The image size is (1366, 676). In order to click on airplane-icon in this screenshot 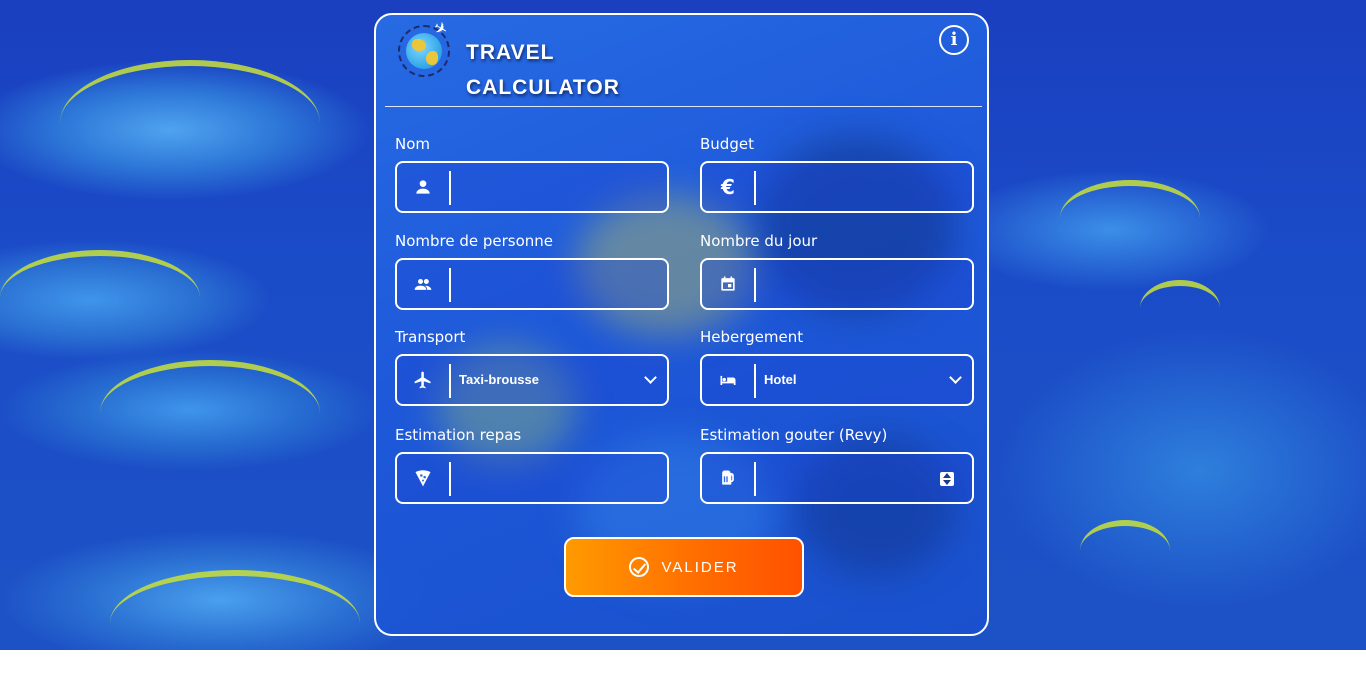, I will do `click(423, 380)`.